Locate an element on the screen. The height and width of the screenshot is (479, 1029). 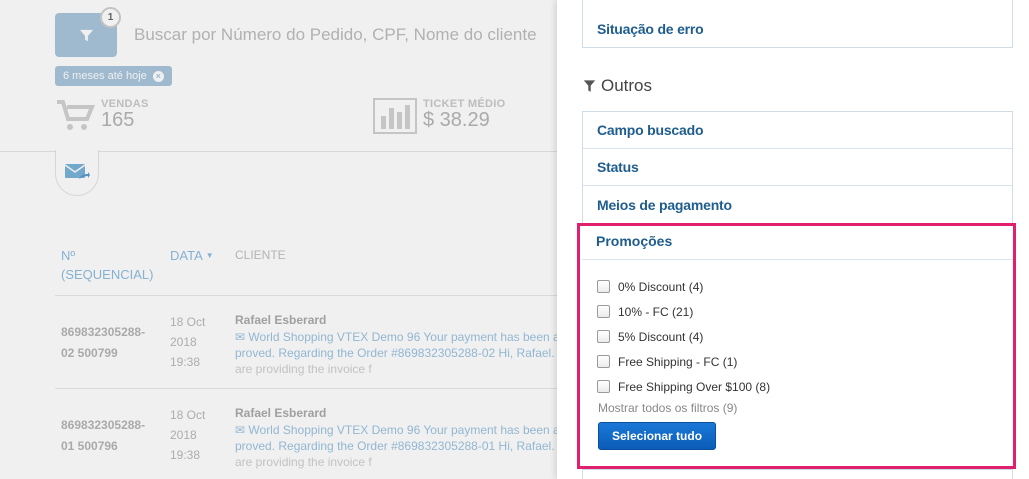
others-title-label: Outros is located at coordinates (627, 85).